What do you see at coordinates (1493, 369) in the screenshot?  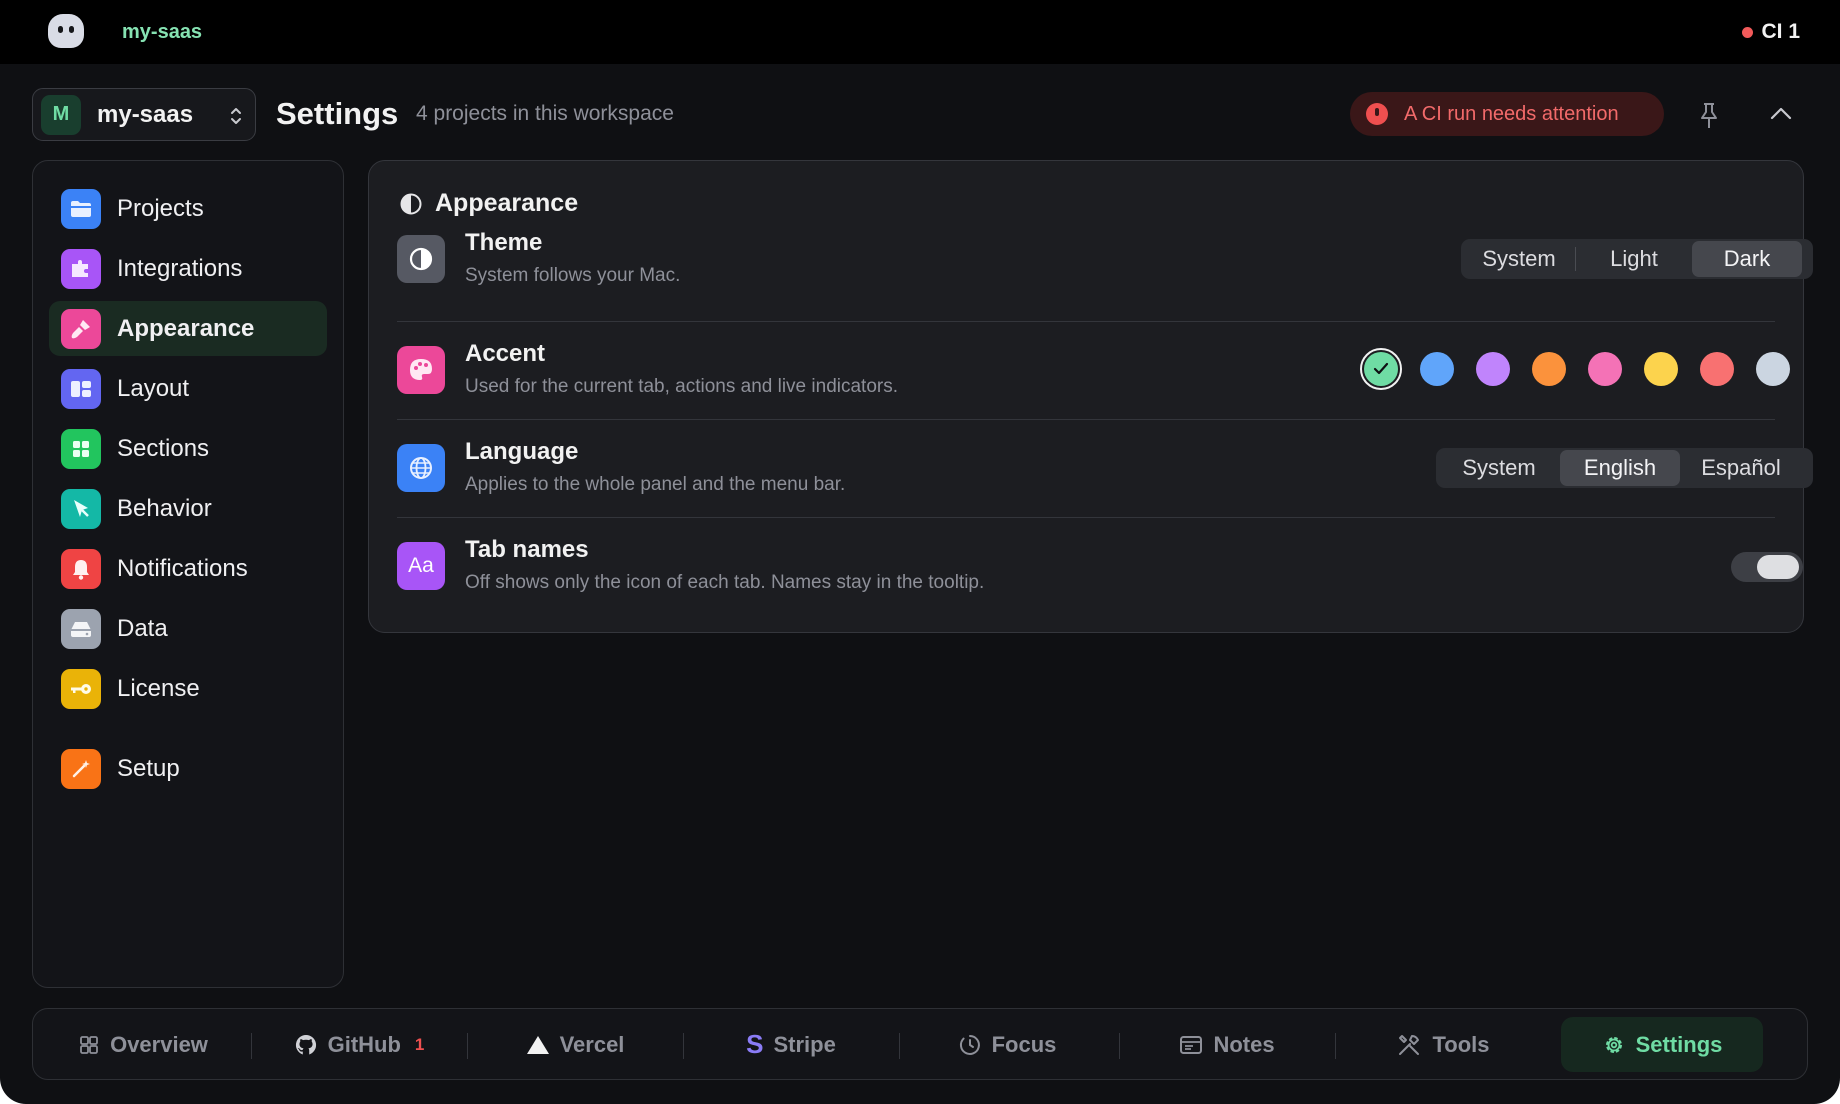 I see `accent-swatch-purple` at bounding box center [1493, 369].